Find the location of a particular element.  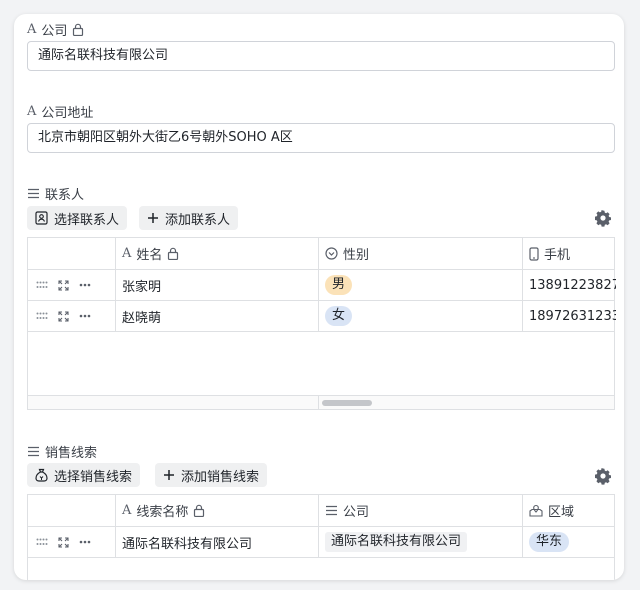

gender-tag: 女 is located at coordinates (339, 316).